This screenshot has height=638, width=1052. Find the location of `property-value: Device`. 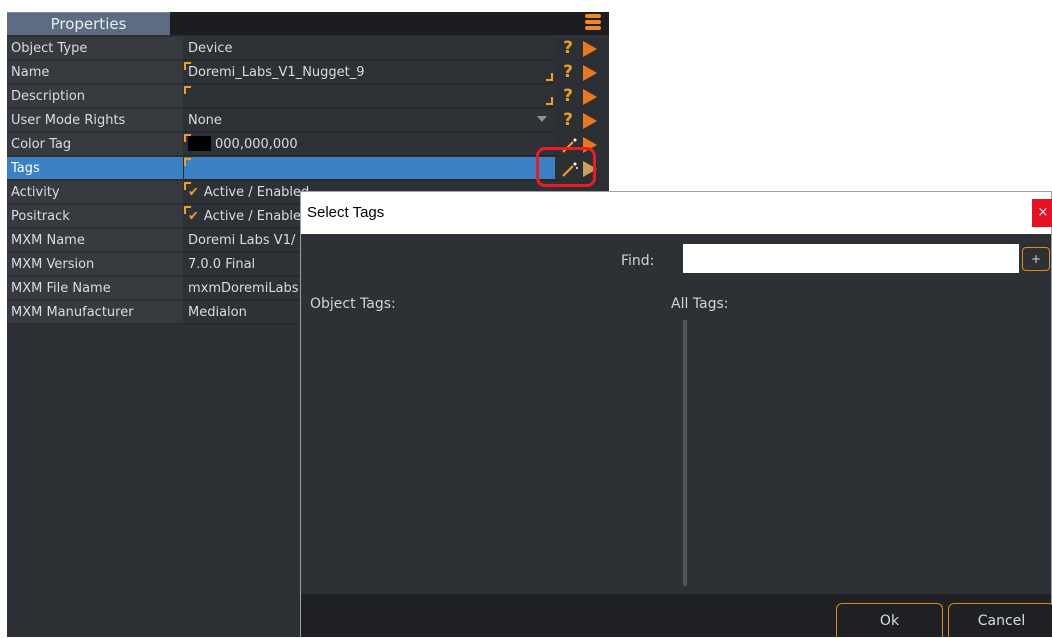

property-value: Device is located at coordinates (369, 48).